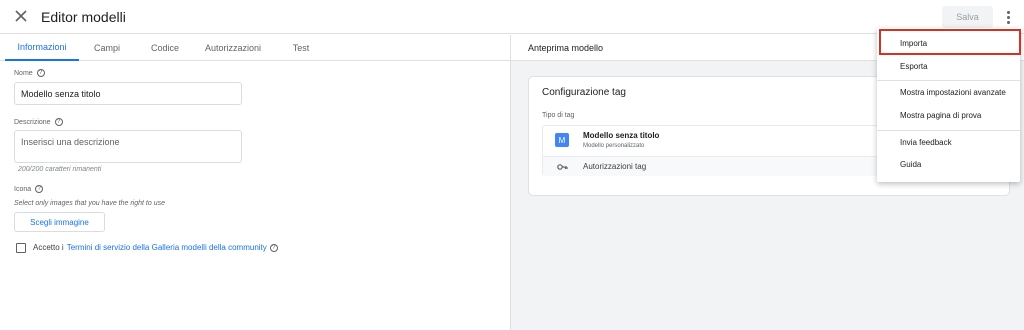 Image resolution: width=1024 pixels, height=330 pixels. I want to click on more-options-icon, so click(1008, 17).